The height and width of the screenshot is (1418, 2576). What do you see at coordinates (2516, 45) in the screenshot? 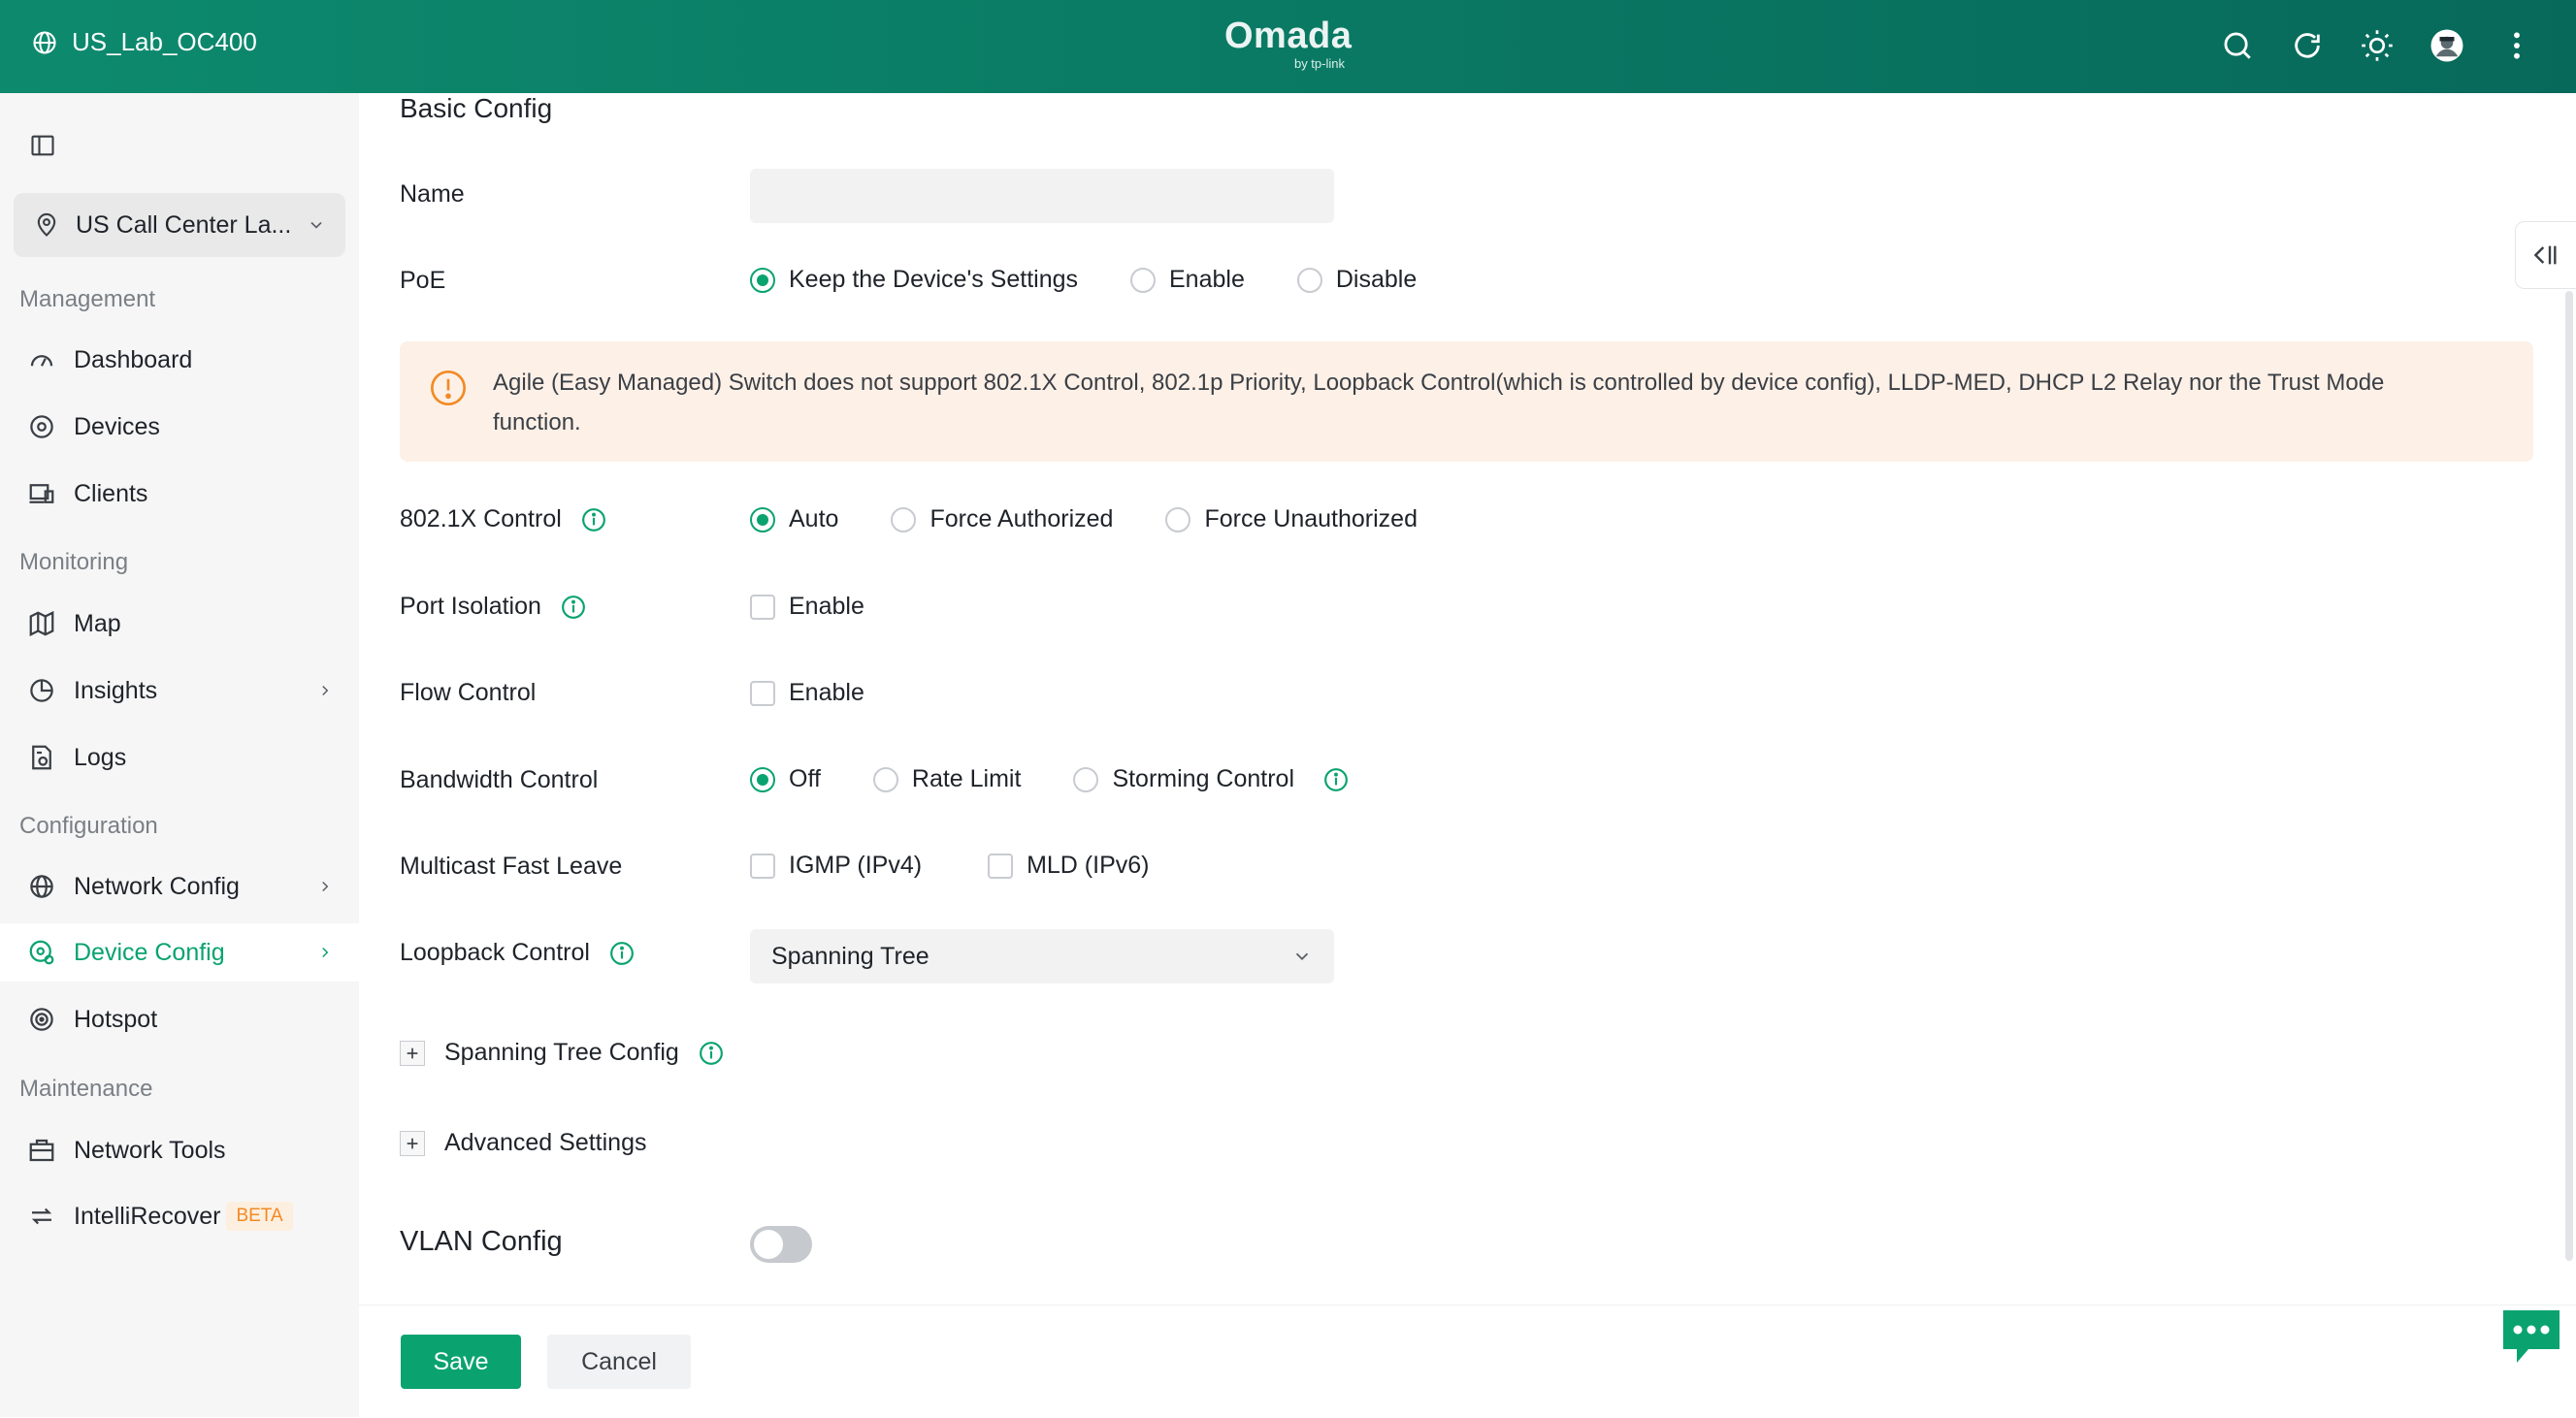
I see `more-vertical-icon` at bounding box center [2516, 45].